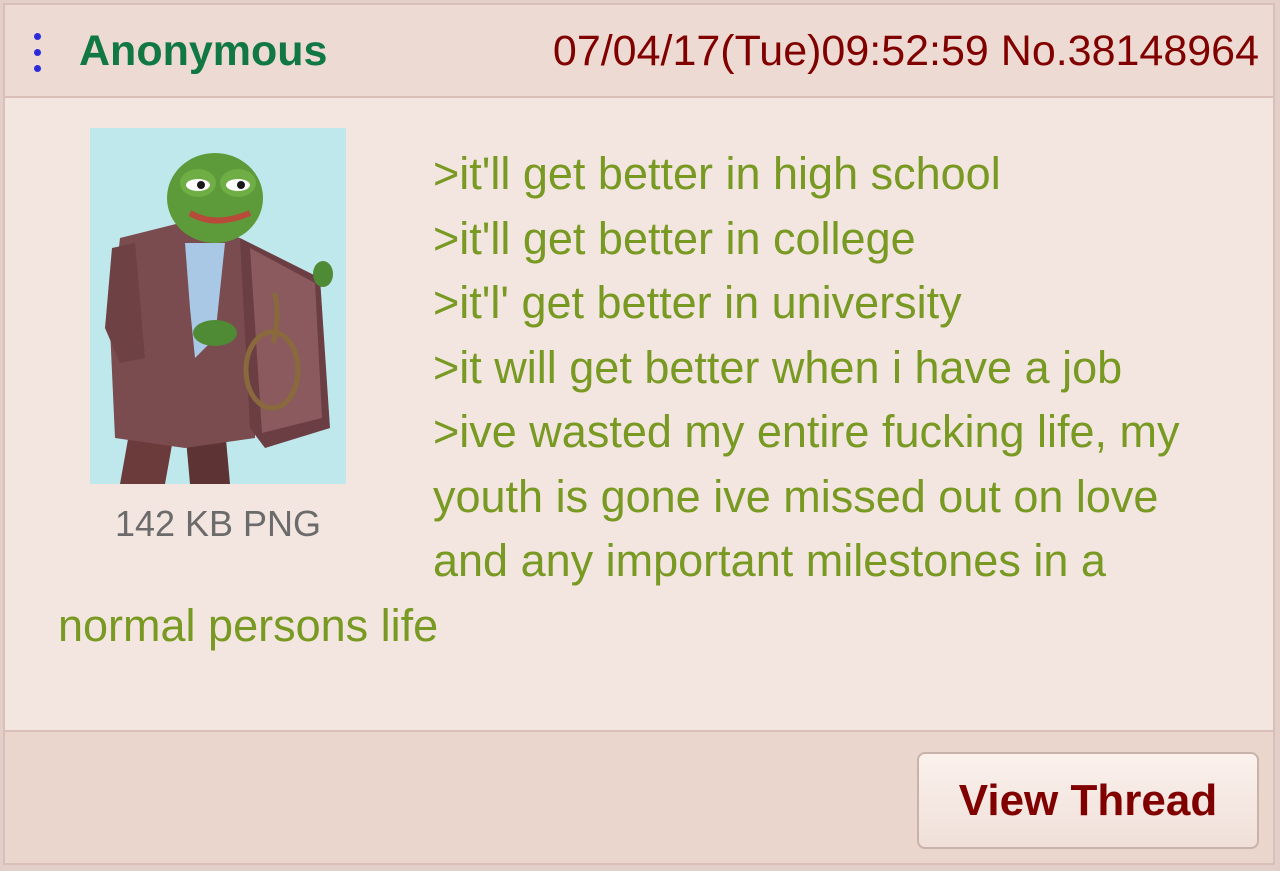 This screenshot has height=871, width=1280. I want to click on poster-name: Anonymous, so click(203, 51).